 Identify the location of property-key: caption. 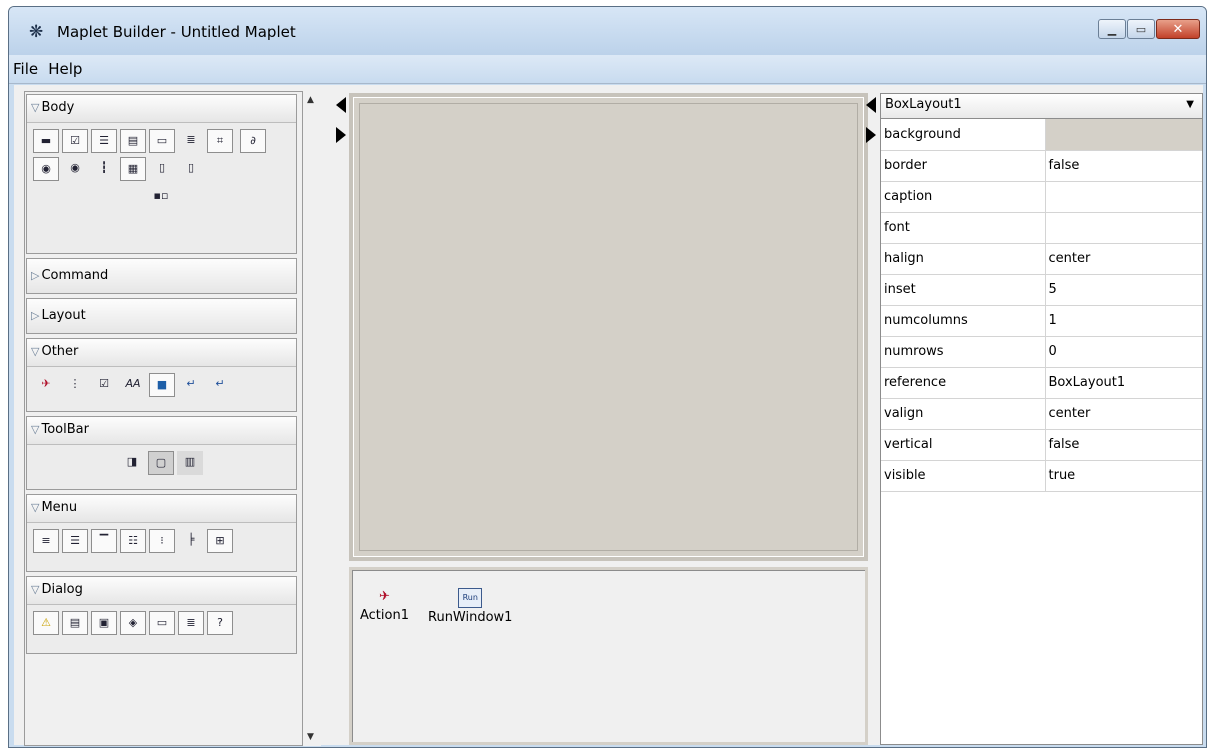
(963, 197).